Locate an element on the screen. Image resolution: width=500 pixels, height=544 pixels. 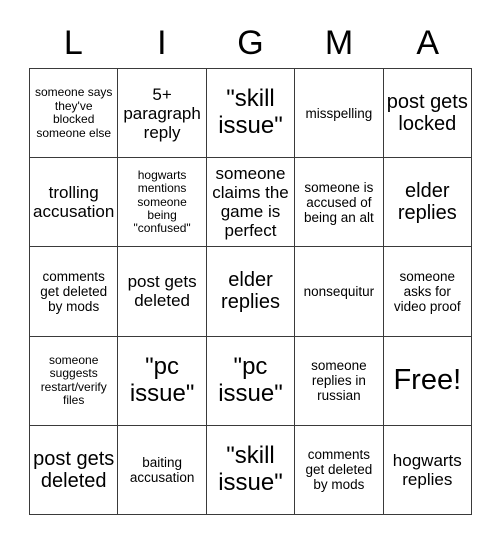
bingo-cell-r2c3: someone claims the game is perfect is located at coordinates (251, 203).